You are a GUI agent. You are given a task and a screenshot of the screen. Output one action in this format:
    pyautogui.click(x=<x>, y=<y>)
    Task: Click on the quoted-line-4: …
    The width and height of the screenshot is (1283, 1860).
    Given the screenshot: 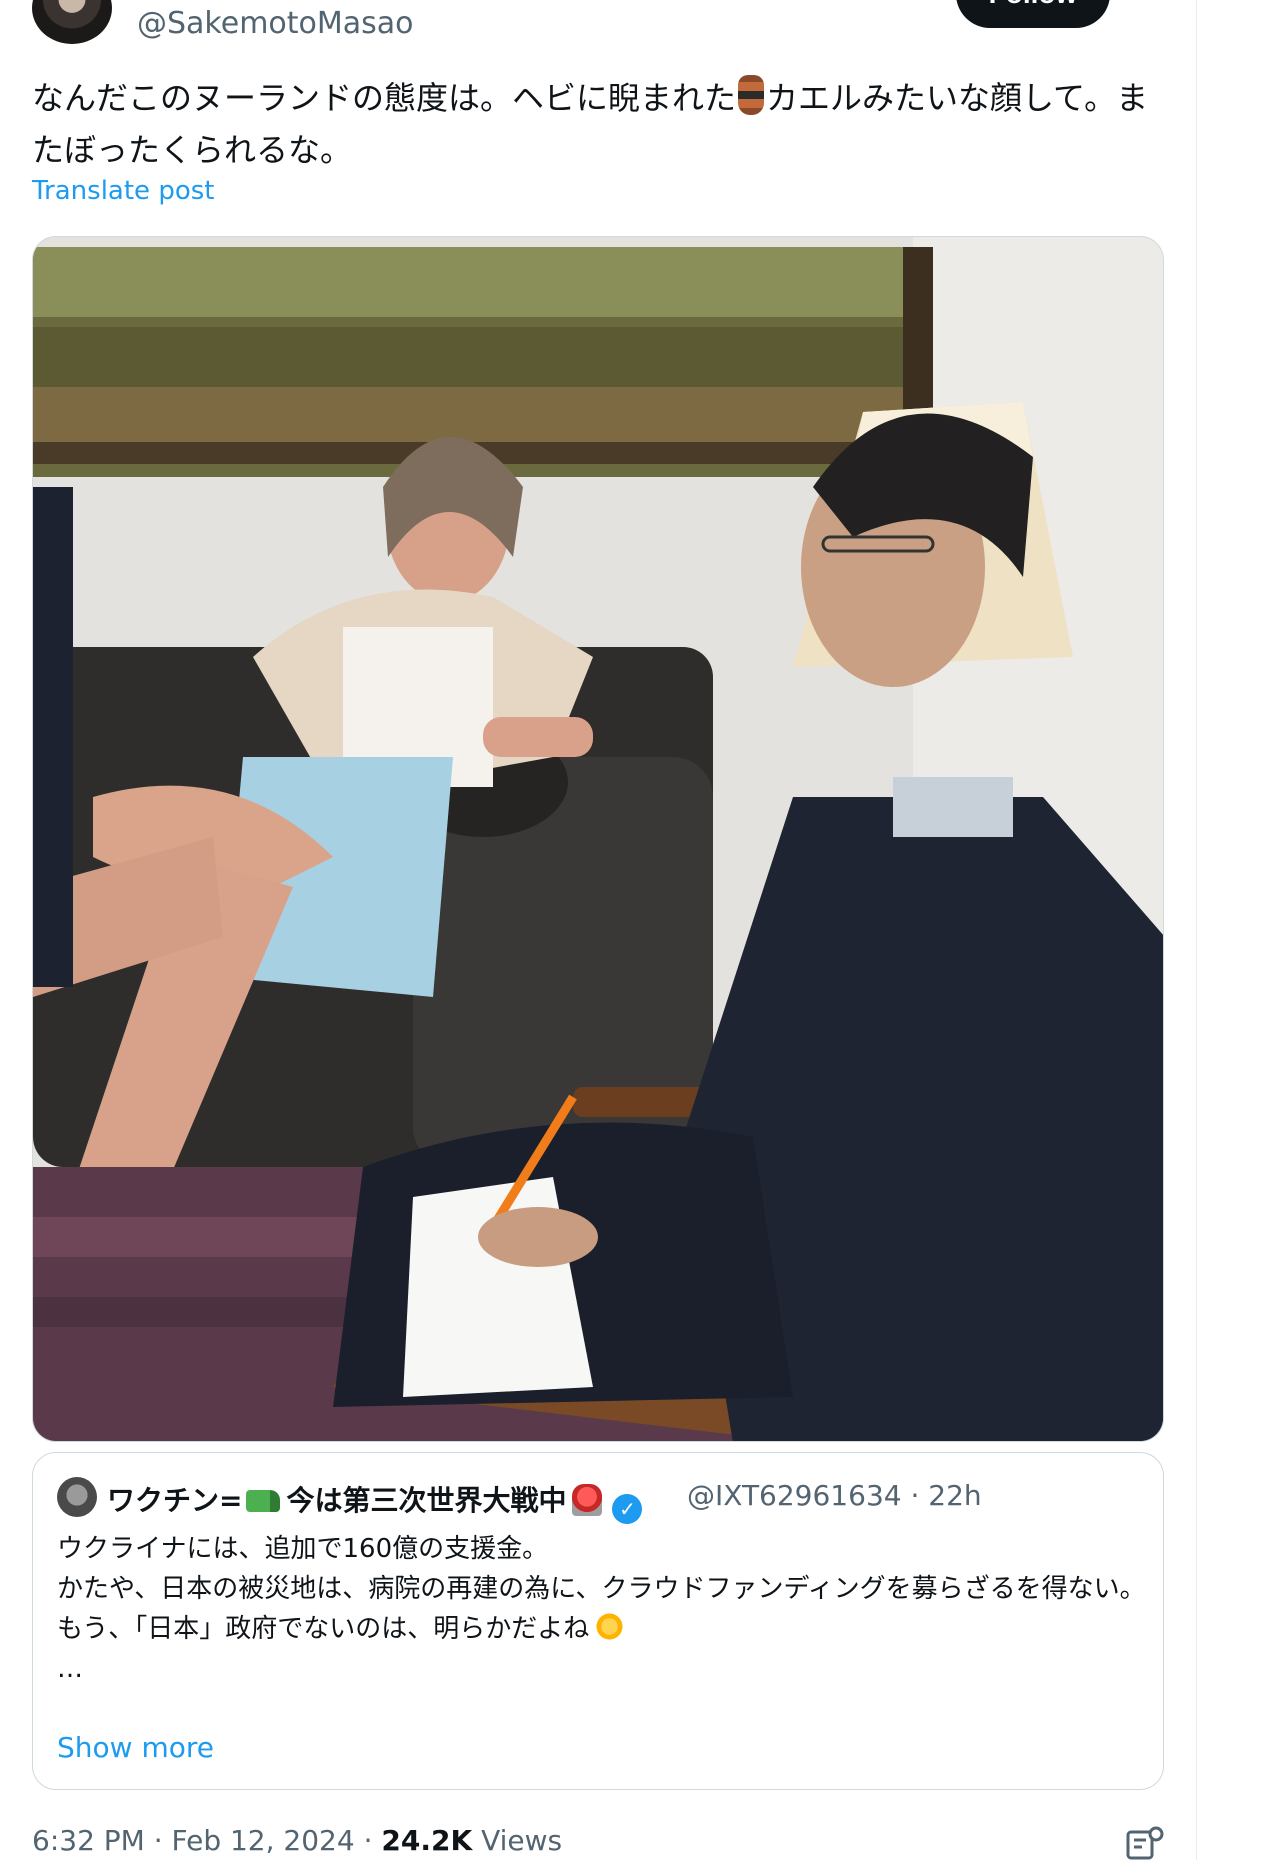 What is the action you would take?
    pyautogui.click(x=70, y=1669)
    